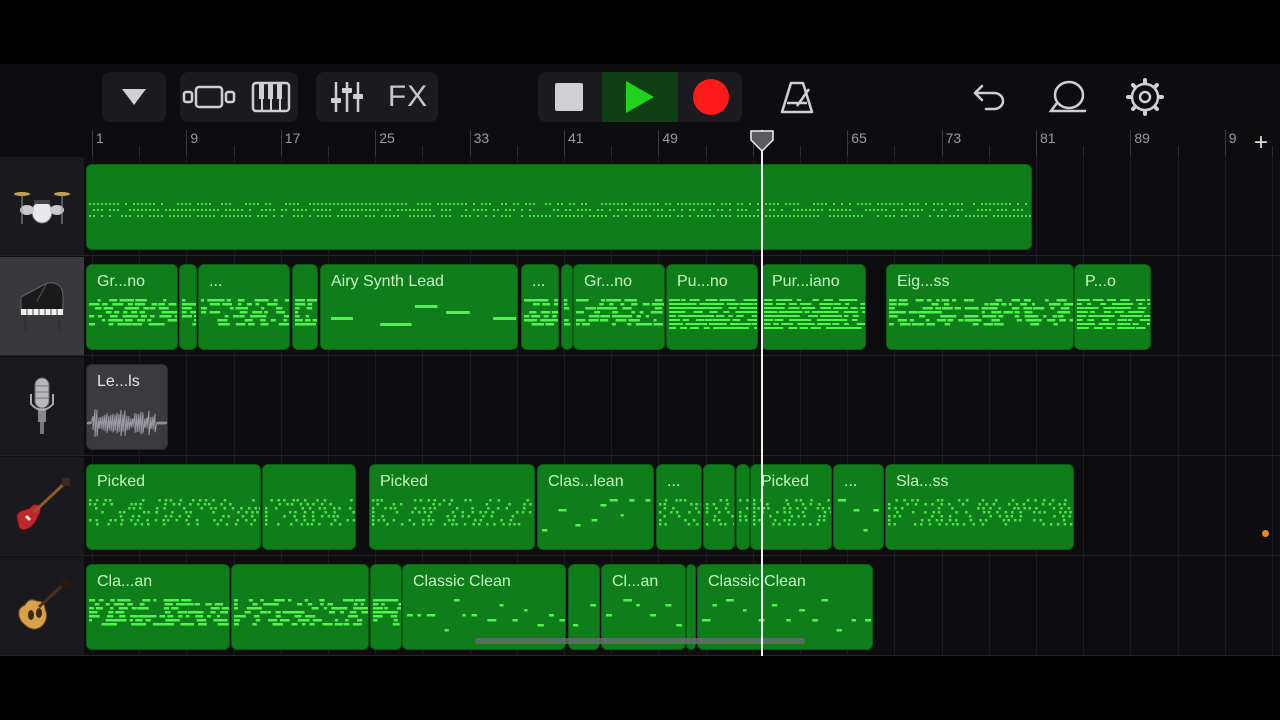 This screenshot has height=720, width=1280. Describe the element at coordinates (210, 97) in the screenshot. I see `tracks-view-button` at that location.